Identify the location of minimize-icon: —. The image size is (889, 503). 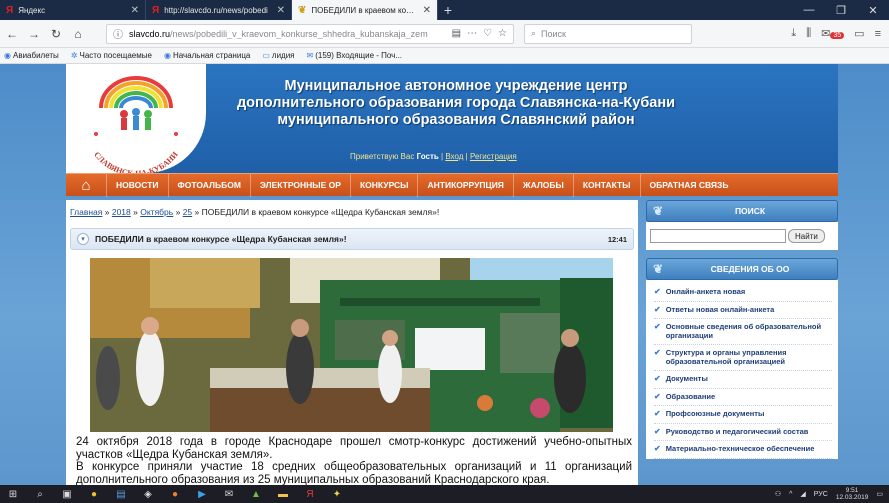
(809, 10).